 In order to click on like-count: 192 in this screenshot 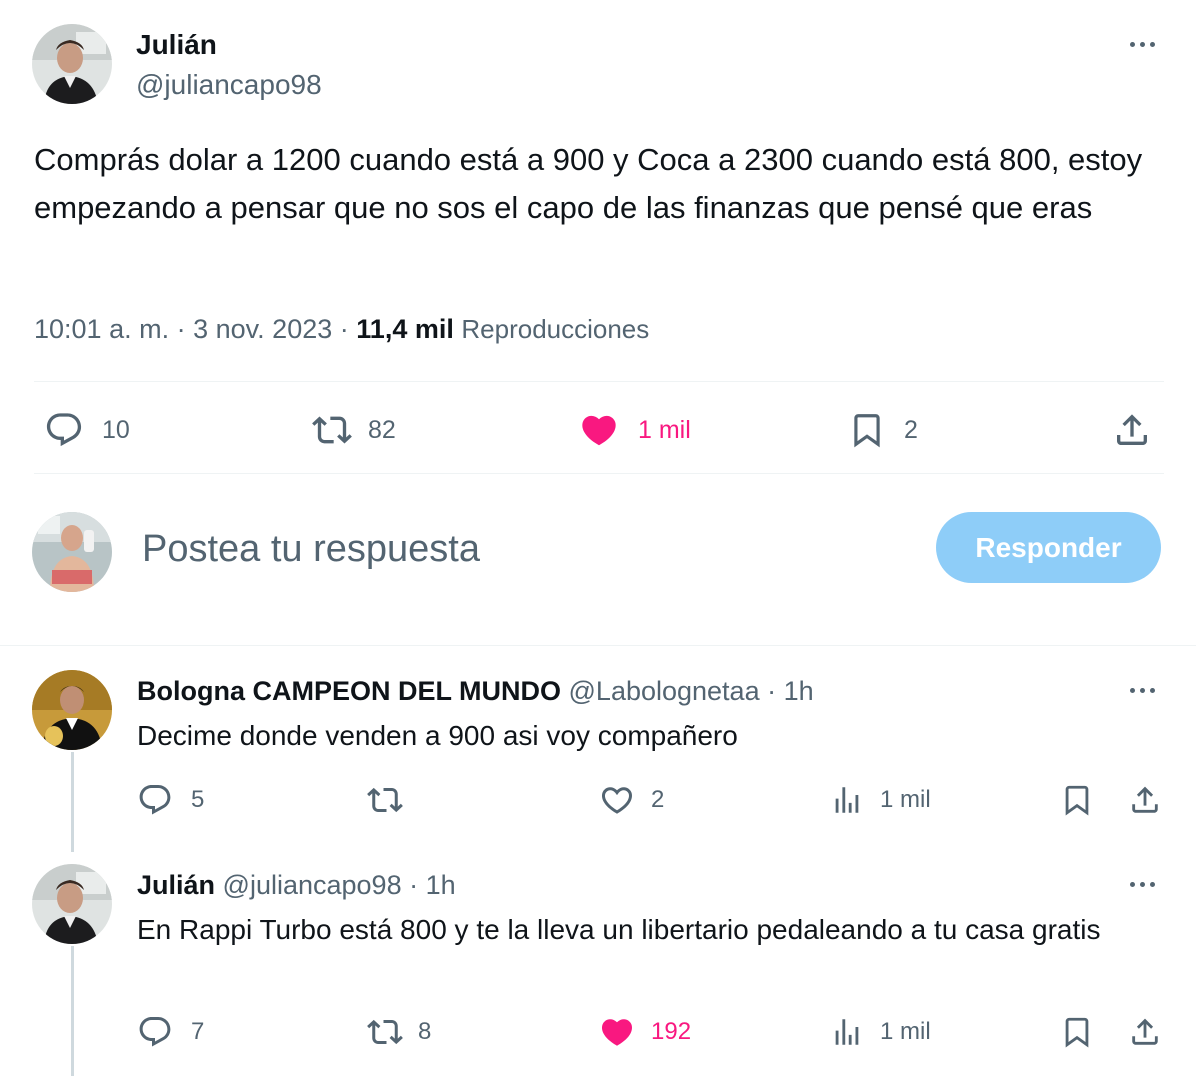, I will do `click(671, 1031)`.